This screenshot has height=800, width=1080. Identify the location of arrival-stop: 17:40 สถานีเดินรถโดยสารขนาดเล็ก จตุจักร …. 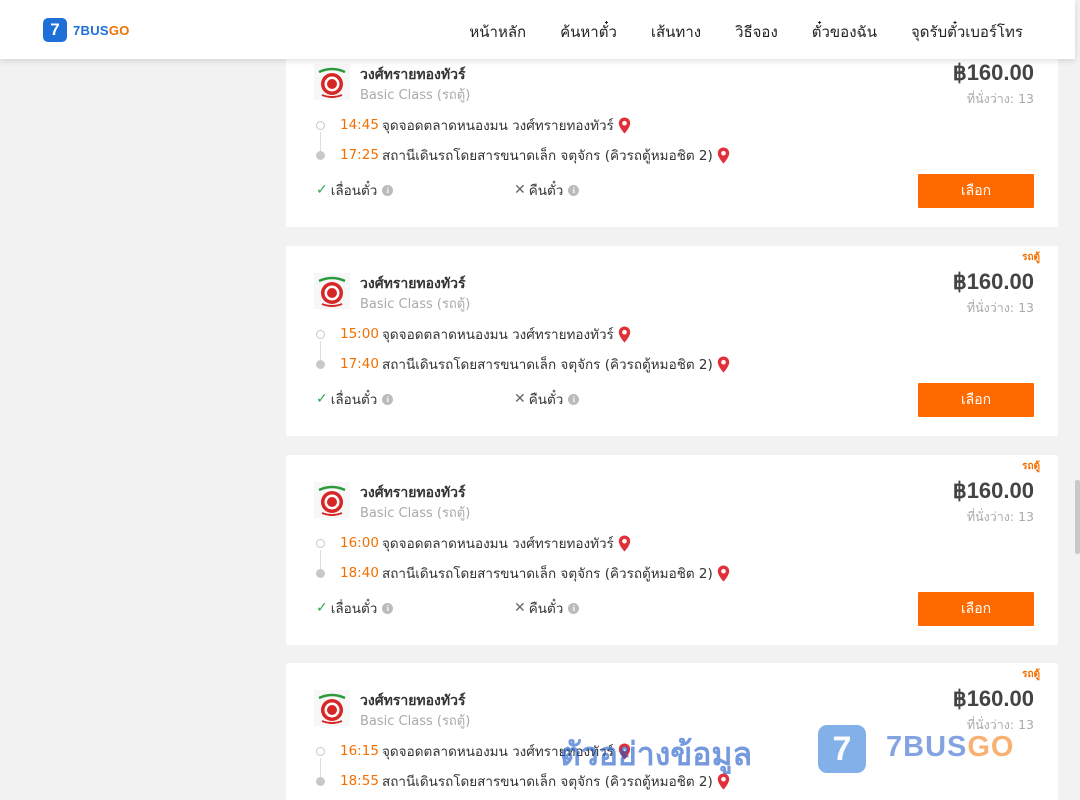
(523, 364).